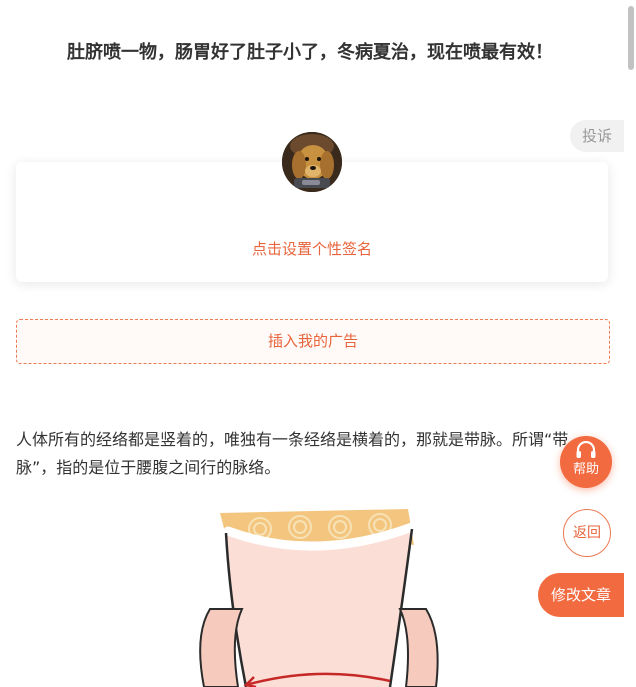  Describe the element at coordinates (597, 136) in the screenshot. I see `complain-button: 投诉` at that location.